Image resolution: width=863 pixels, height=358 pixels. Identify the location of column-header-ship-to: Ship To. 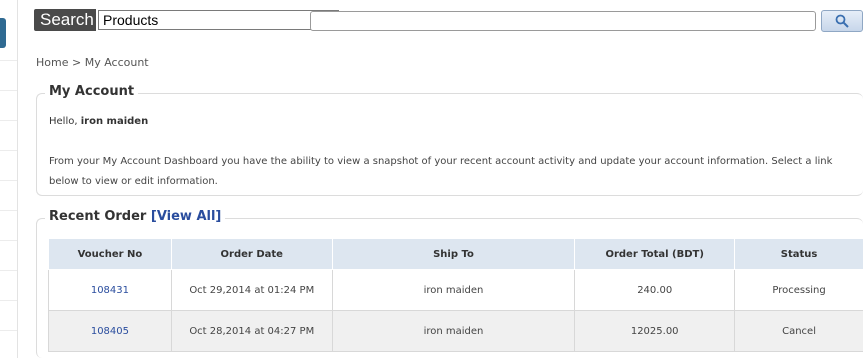
(453, 254).